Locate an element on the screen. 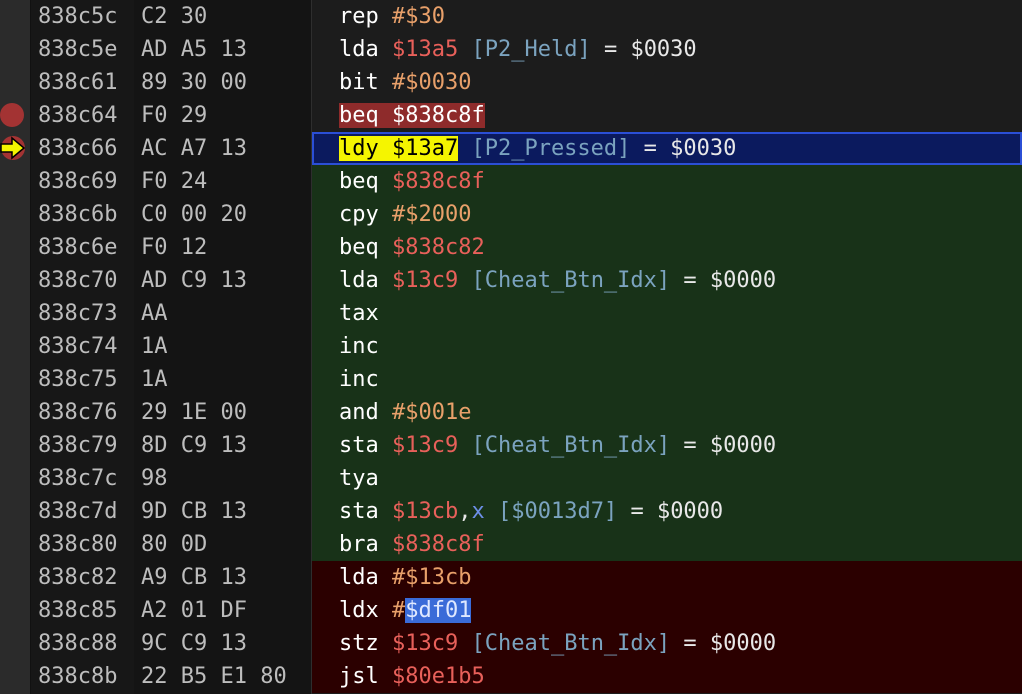 The image size is (1022, 694). instruction-row: 838c75 1A inc is located at coordinates (511, 379).